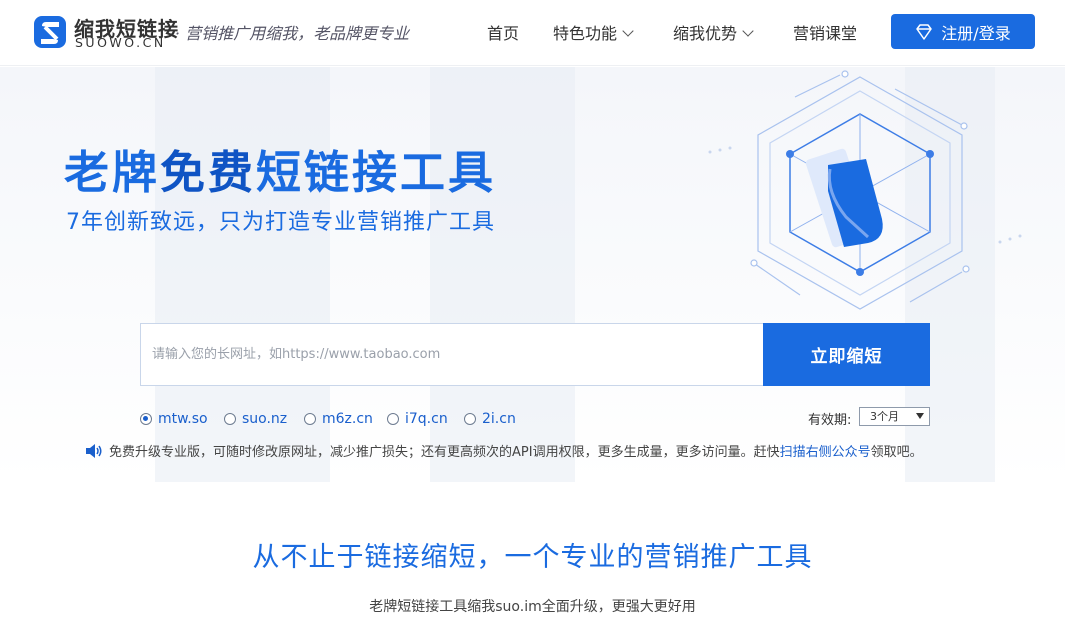  I want to click on diamond-icon, so click(924, 31).